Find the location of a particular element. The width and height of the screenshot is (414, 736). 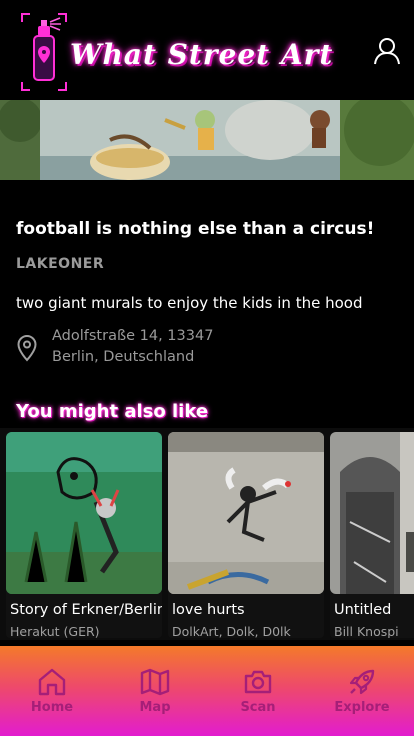

related-card: love hurts DolkArt, Dolk, D0lk is located at coordinates (246, 535).